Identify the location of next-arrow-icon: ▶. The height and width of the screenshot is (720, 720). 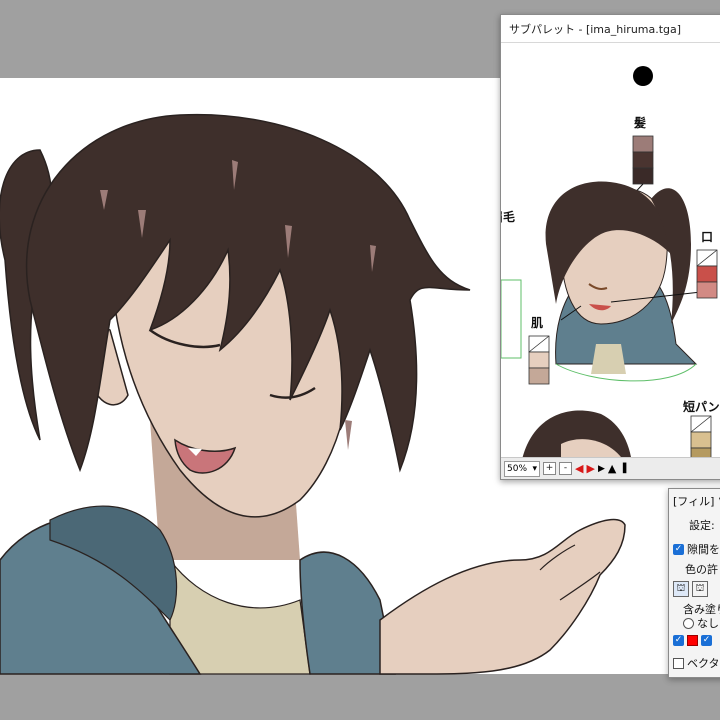
(590, 468).